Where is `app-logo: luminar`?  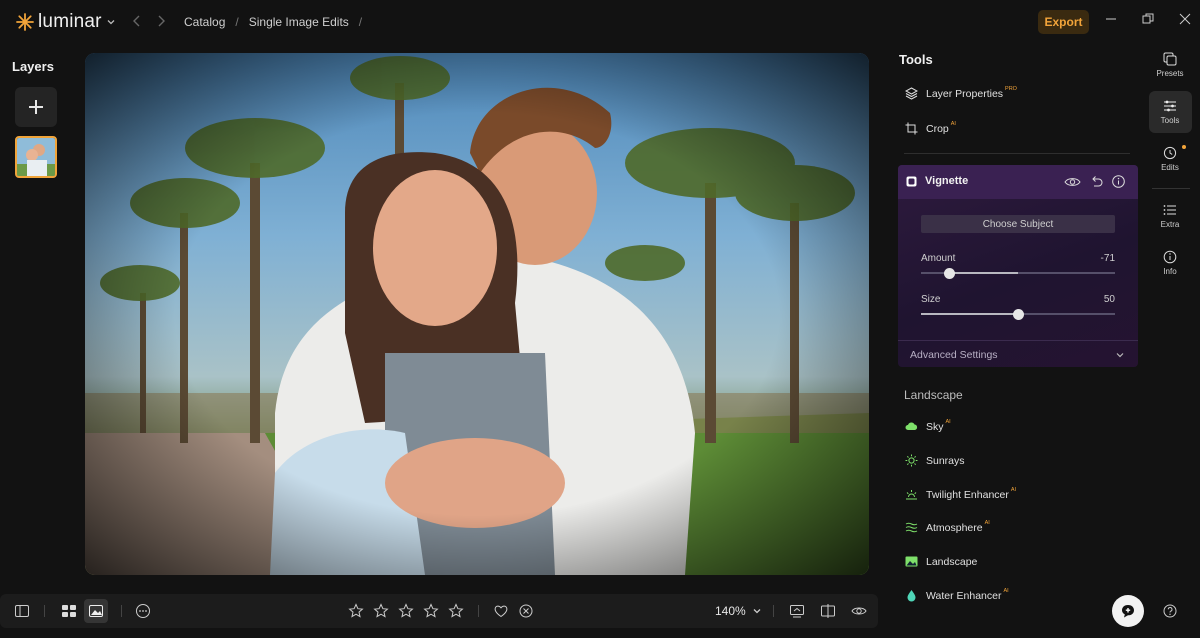 app-logo: luminar is located at coordinates (66, 22).